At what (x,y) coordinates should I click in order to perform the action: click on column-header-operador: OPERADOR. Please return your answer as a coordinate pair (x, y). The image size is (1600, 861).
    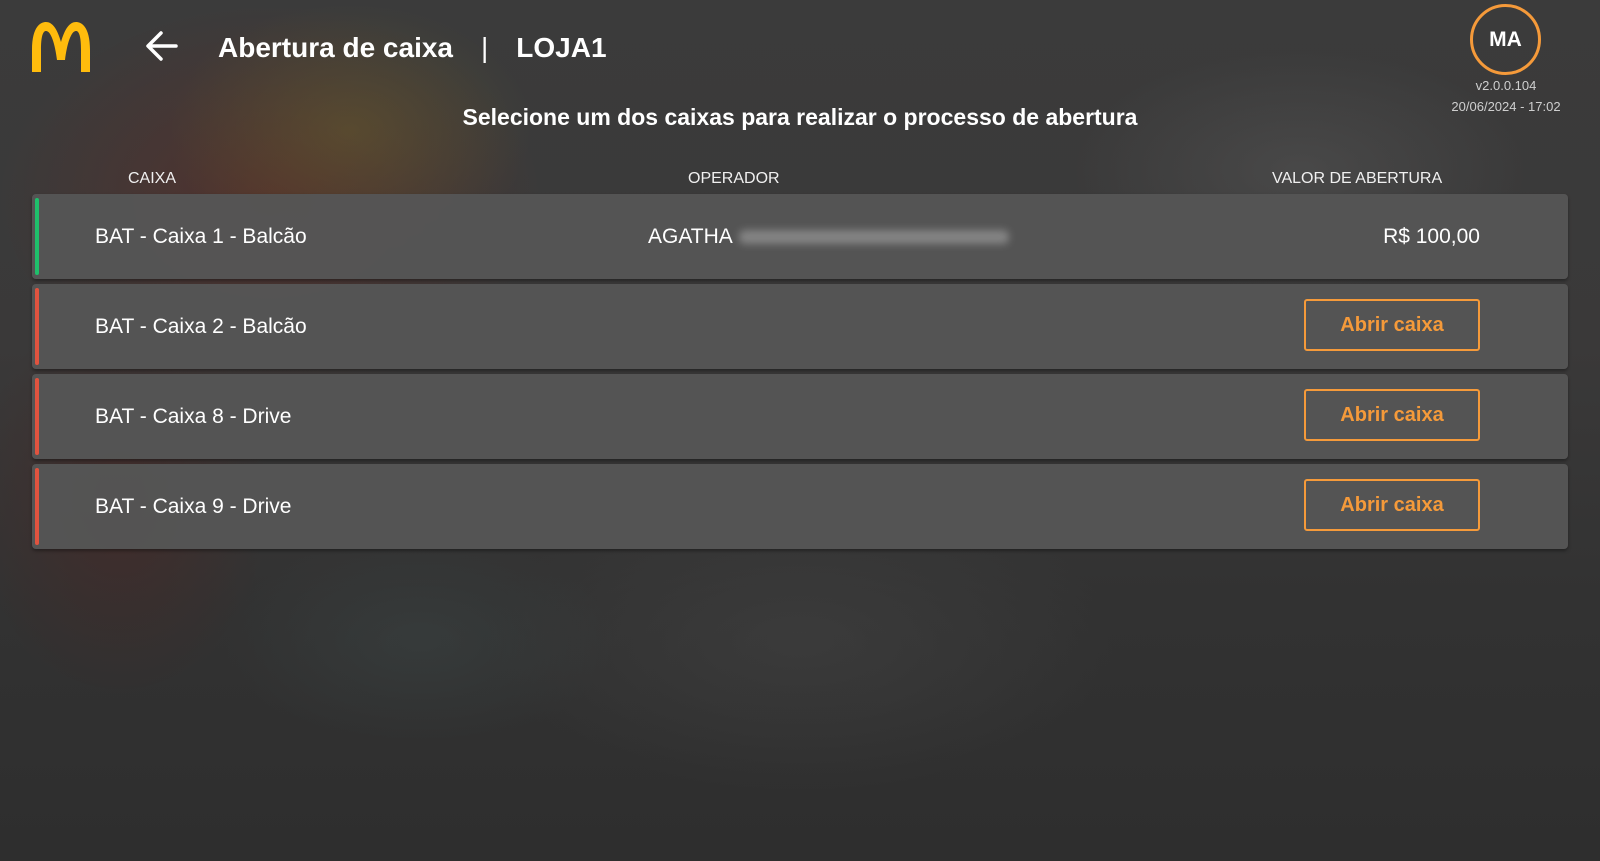
    Looking at the image, I should click on (734, 178).